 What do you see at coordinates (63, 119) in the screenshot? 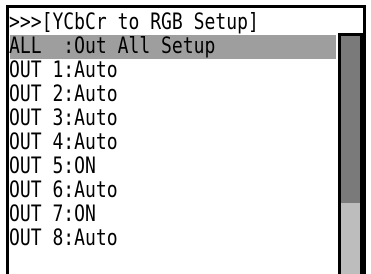
I see `menu-item-out-3: OUT 3:Auto` at bounding box center [63, 119].